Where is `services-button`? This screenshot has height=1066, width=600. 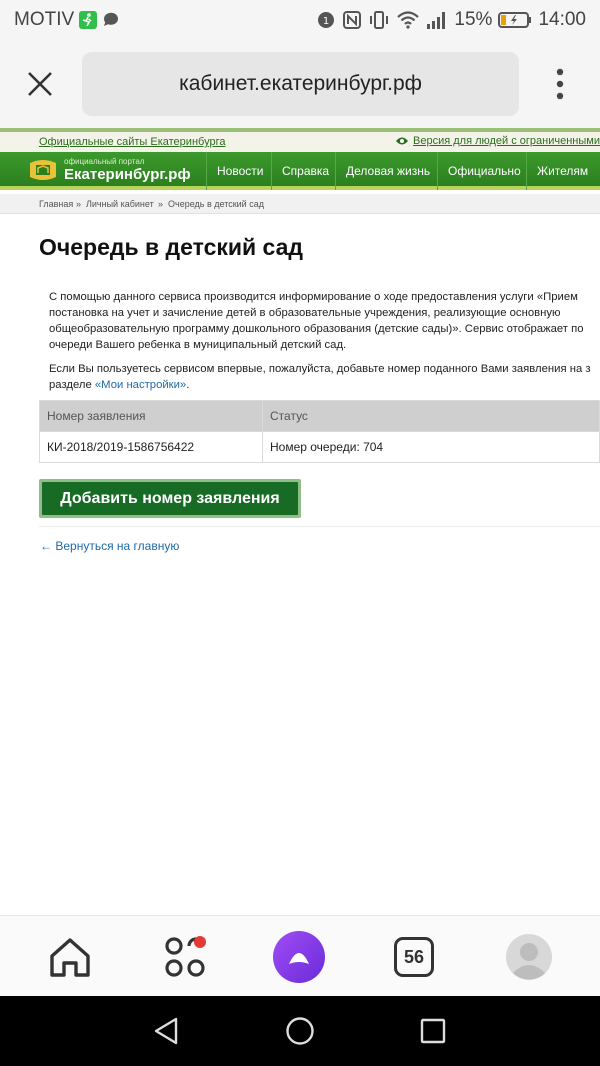
services-button is located at coordinates (185, 957).